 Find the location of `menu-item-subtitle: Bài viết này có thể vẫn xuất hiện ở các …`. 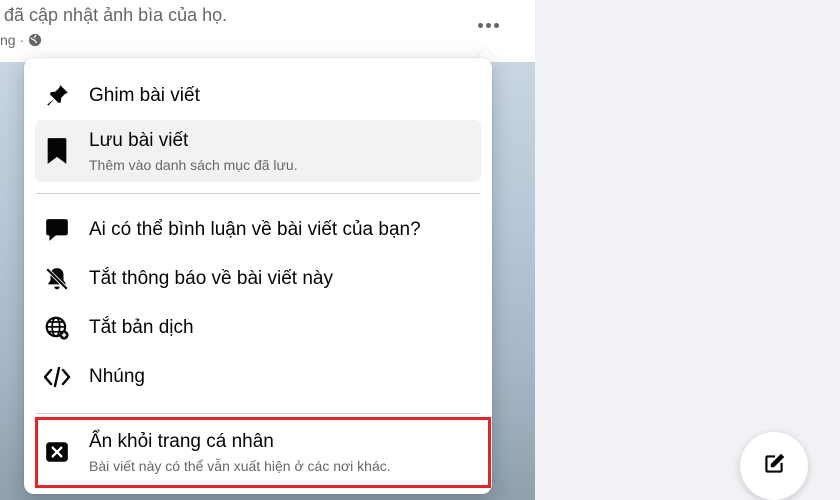

menu-item-subtitle: Bài viết này có thể vẫn xuất hiện ở các … is located at coordinates (240, 465).